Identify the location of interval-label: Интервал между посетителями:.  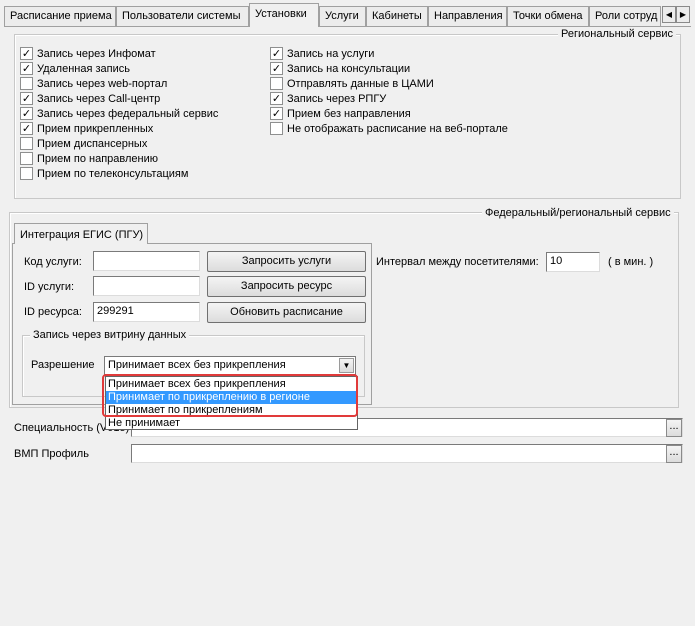
(457, 262).